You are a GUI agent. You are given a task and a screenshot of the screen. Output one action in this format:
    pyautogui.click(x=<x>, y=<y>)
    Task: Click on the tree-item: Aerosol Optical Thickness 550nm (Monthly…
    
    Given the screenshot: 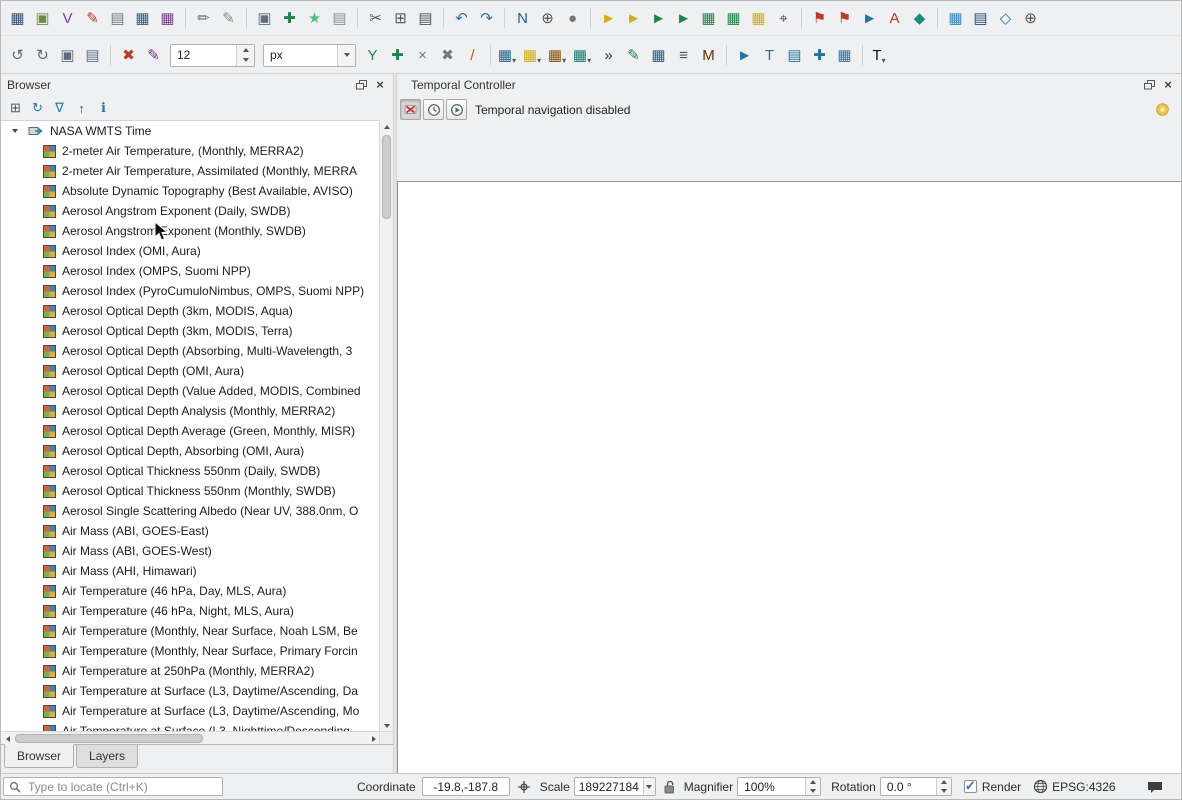 What is the action you would take?
    pyautogui.click(x=190, y=491)
    